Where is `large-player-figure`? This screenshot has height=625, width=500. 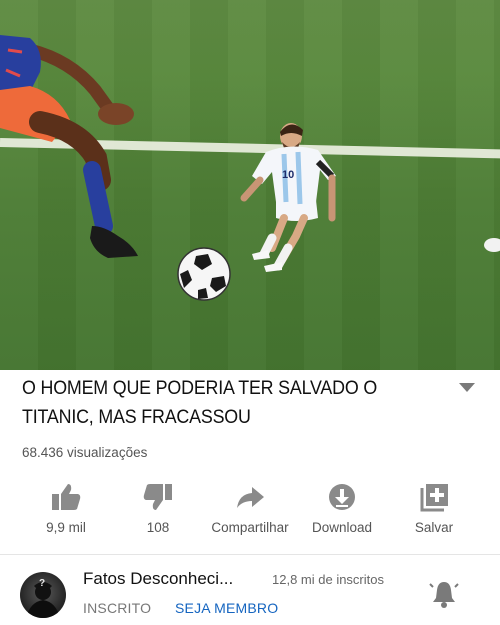 large-player-figure is located at coordinates (69, 146).